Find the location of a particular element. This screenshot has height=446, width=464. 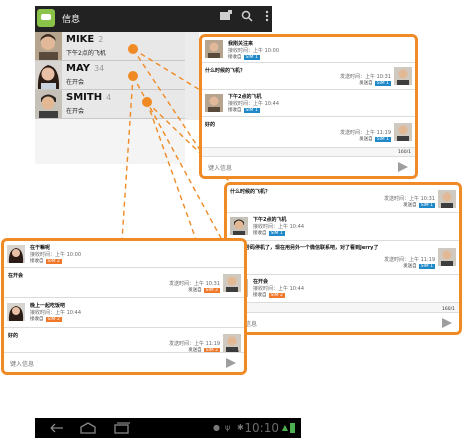

sim-label: 发送自 SIM 2 is located at coordinates (204, 290).